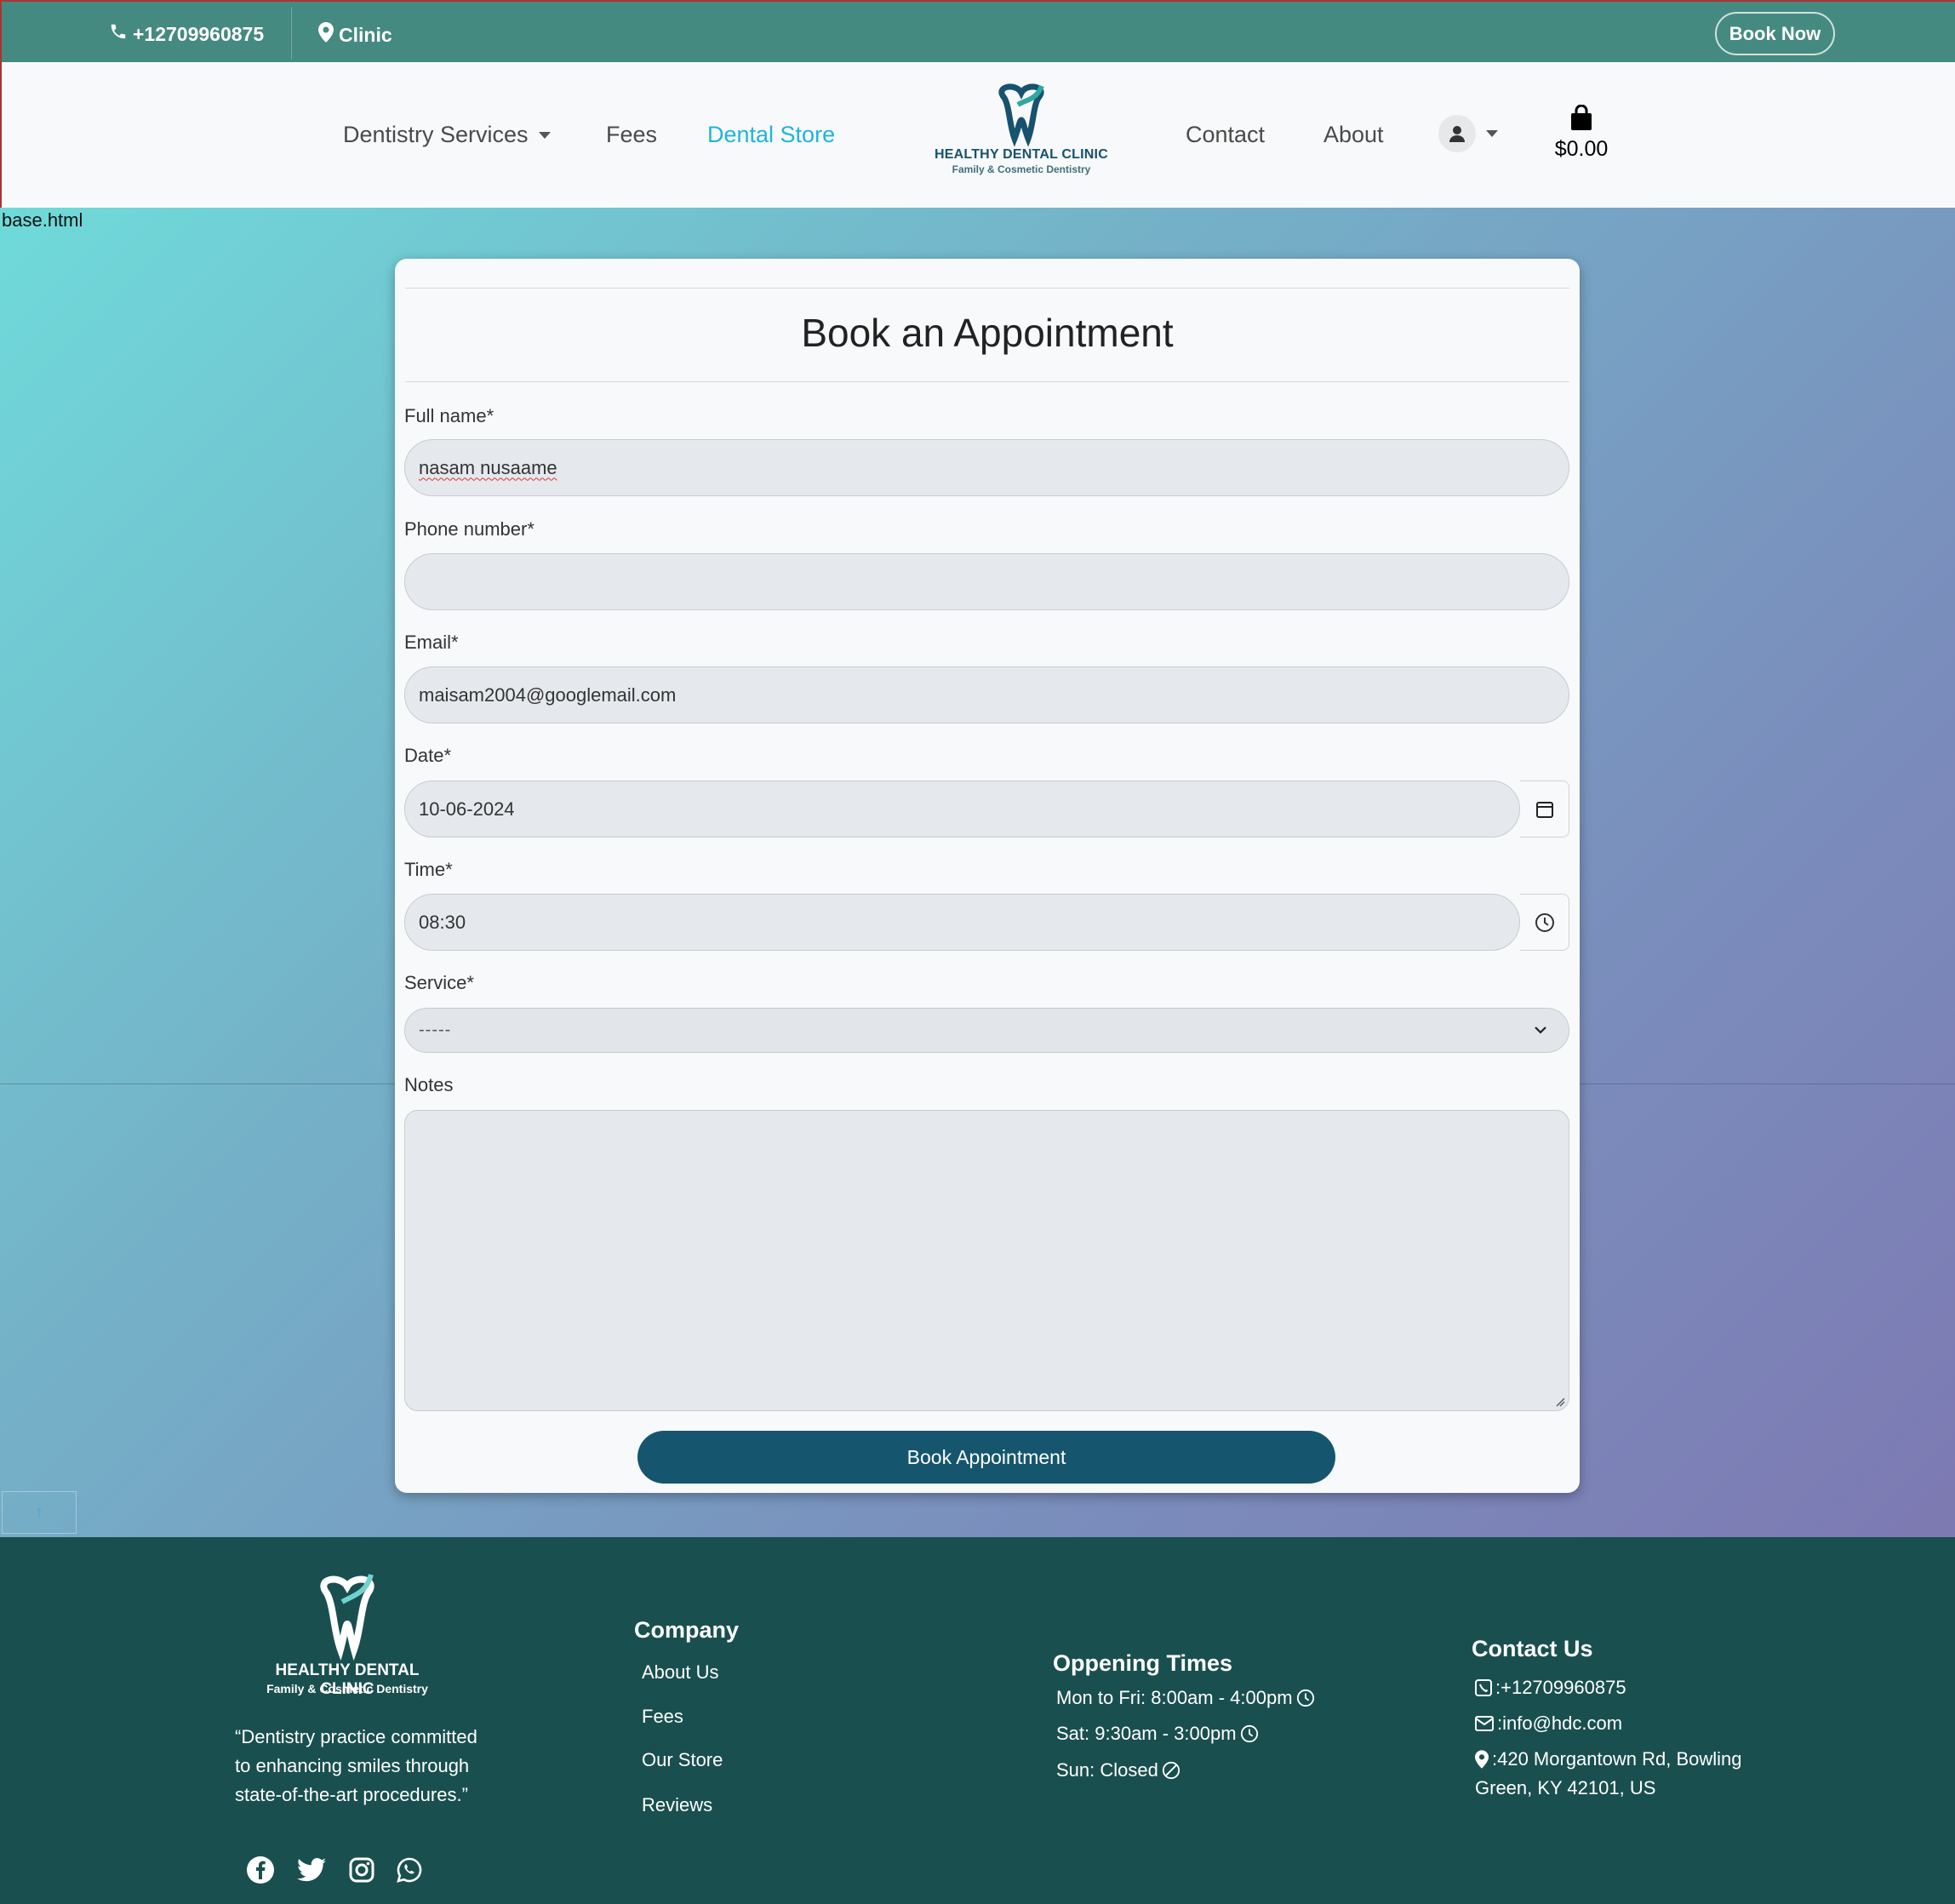 This screenshot has width=1955, height=1904. Describe the element at coordinates (986, 1030) in the screenshot. I see `service-select: -----` at that location.